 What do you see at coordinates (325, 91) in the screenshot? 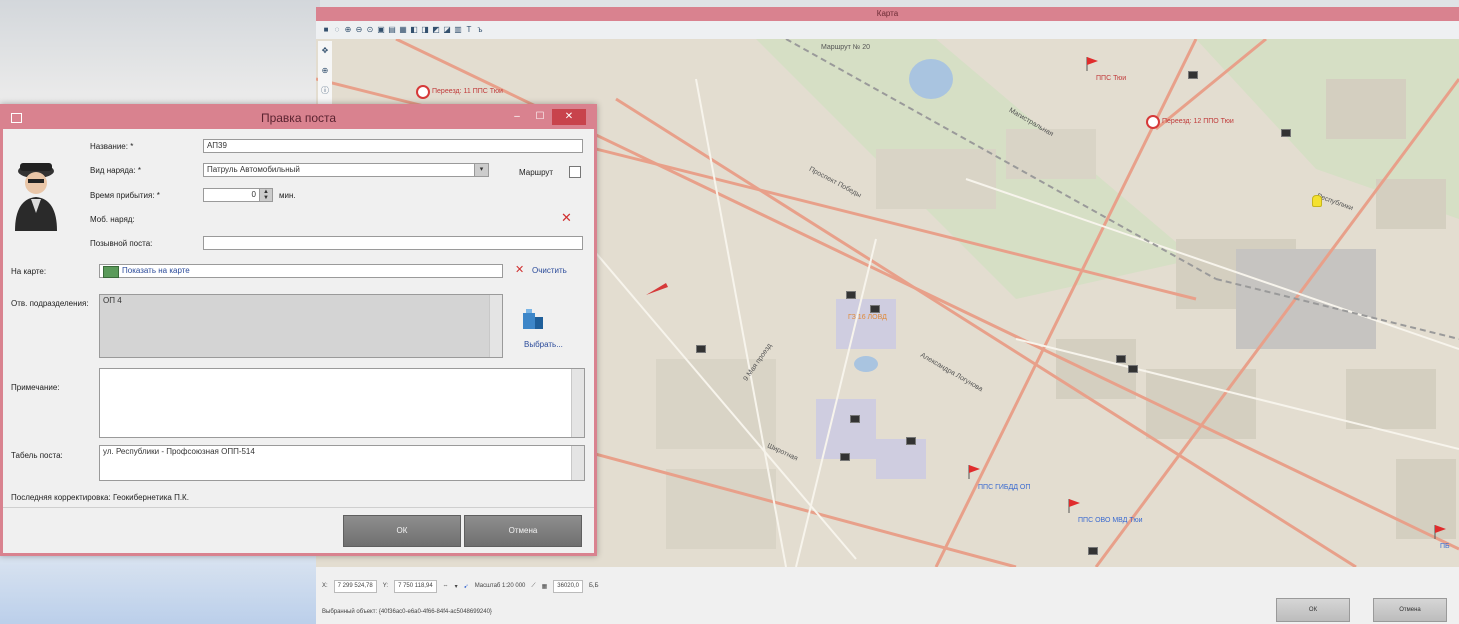
I see `info-icon: ⓘ` at bounding box center [325, 91].